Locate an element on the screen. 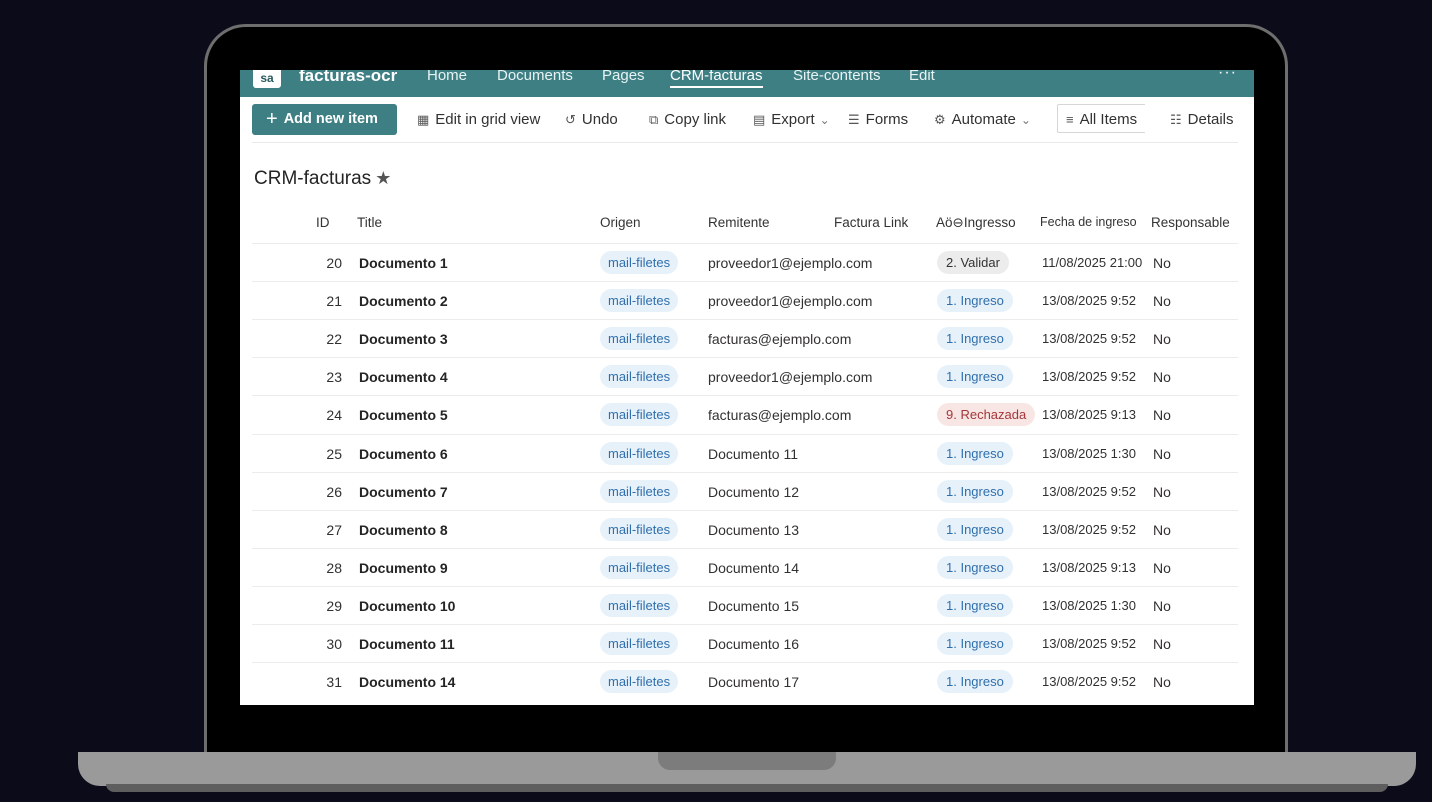  view-list-icon: ≡ is located at coordinates (1070, 119).